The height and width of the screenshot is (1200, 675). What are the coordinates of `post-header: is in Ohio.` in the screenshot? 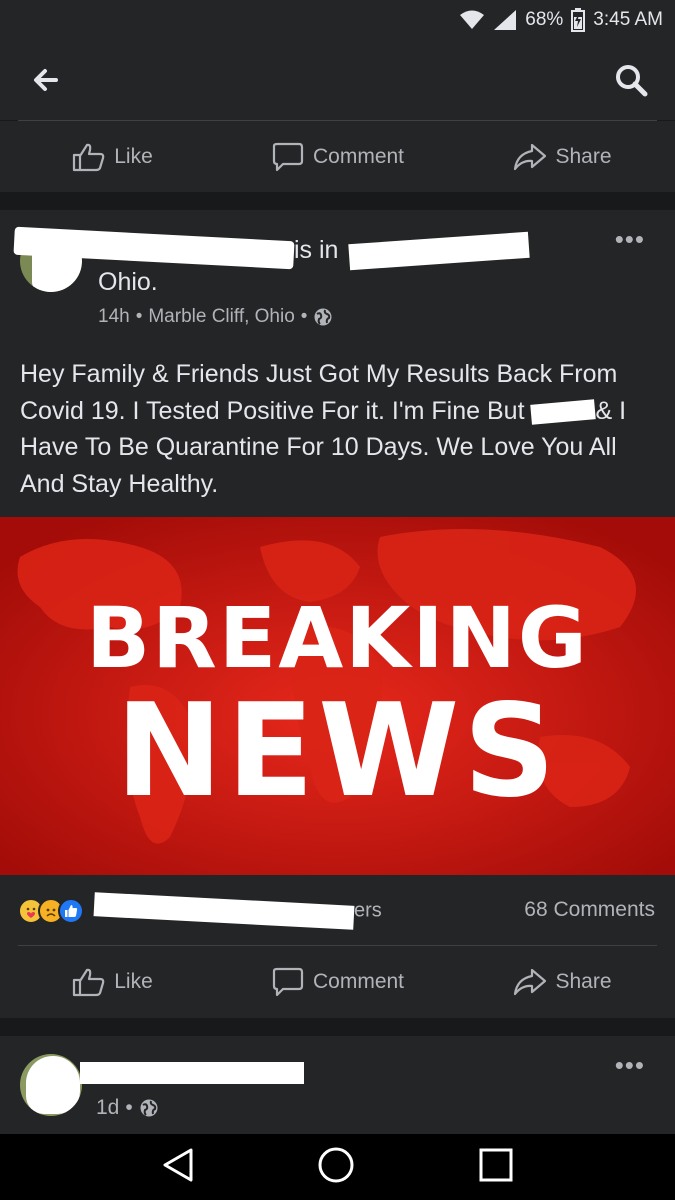 It's located at (348, 265).